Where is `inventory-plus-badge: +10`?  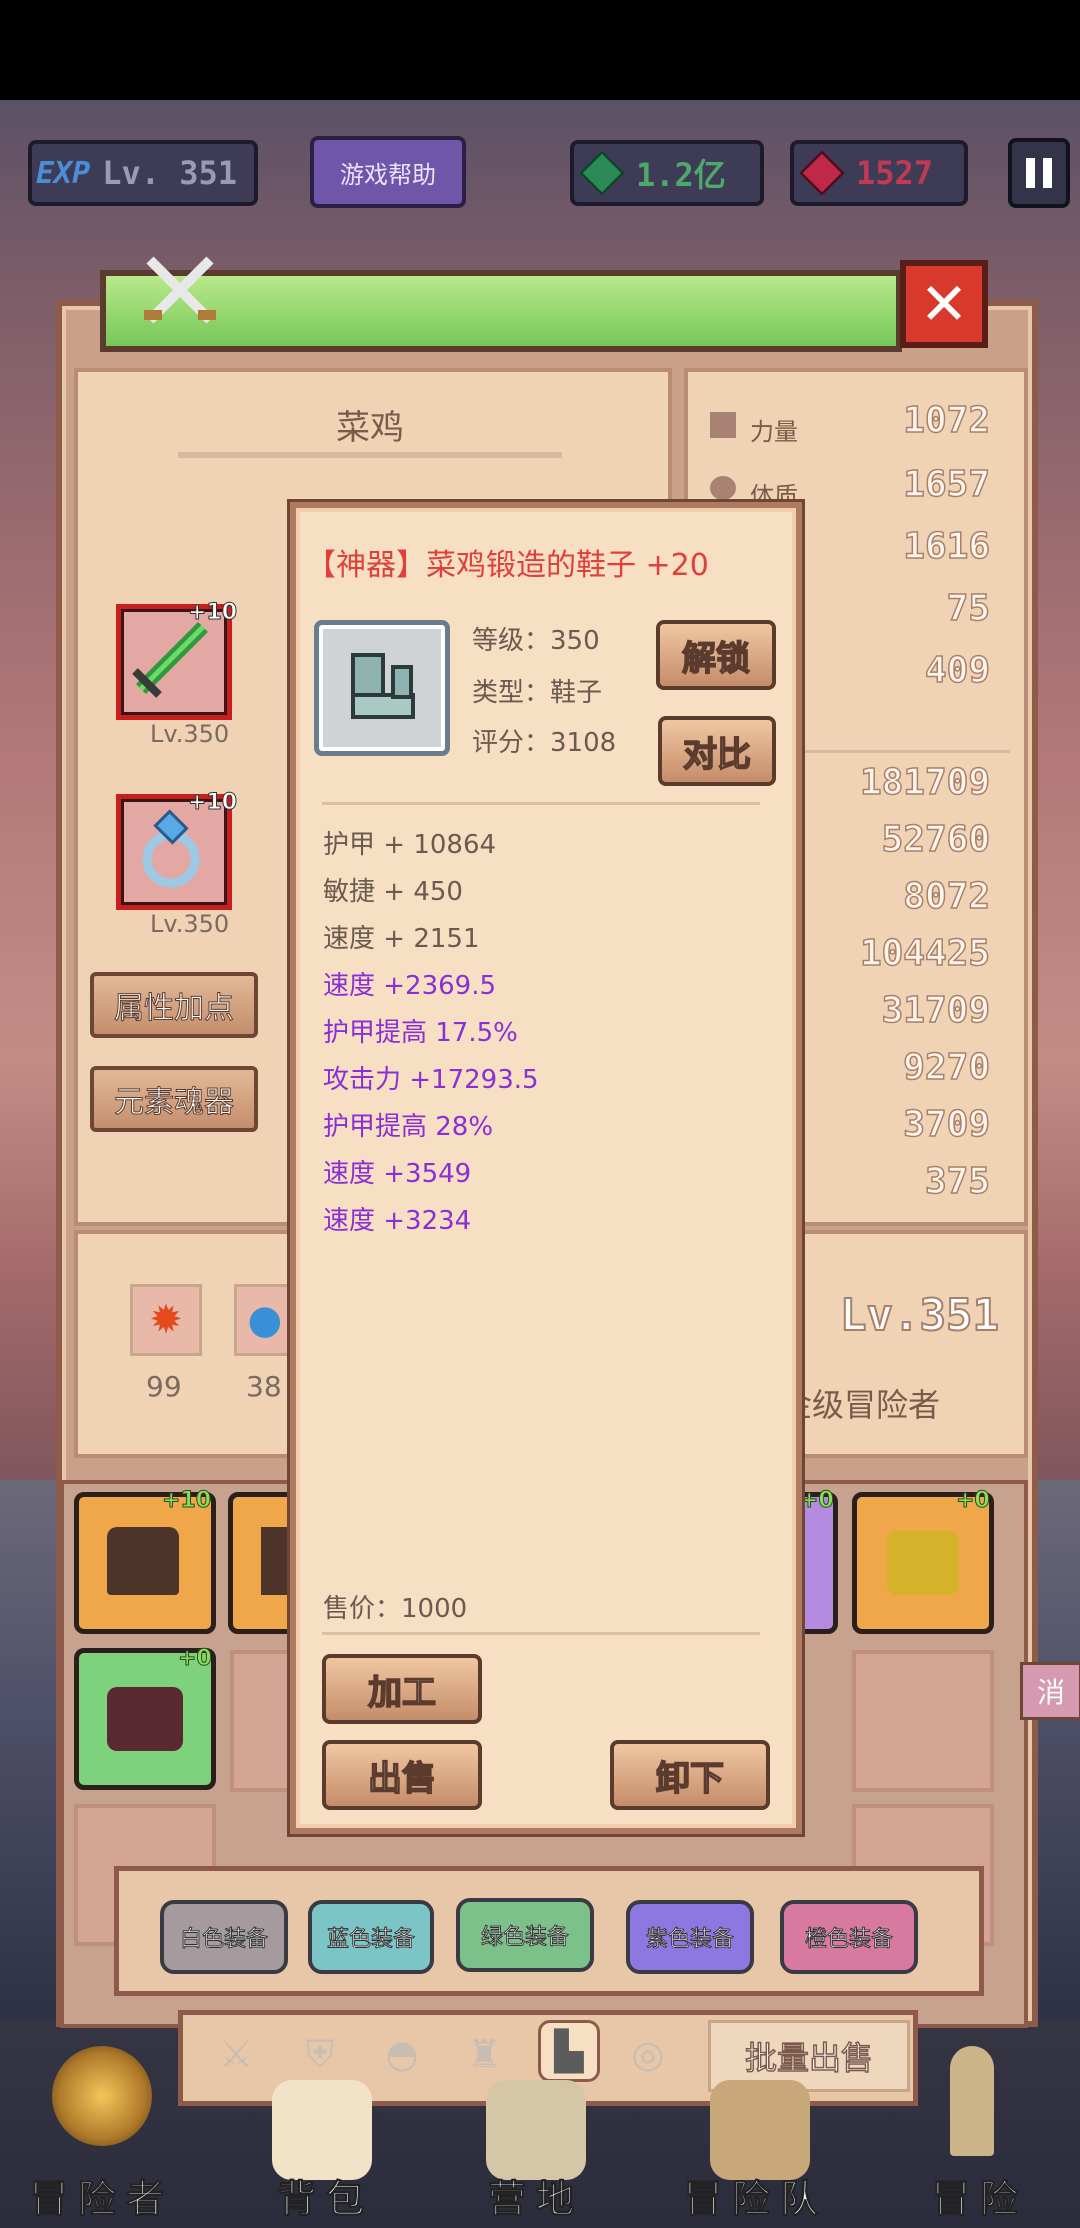 inventory-plus-badge: +10 is located at coordinates (186, 1501).